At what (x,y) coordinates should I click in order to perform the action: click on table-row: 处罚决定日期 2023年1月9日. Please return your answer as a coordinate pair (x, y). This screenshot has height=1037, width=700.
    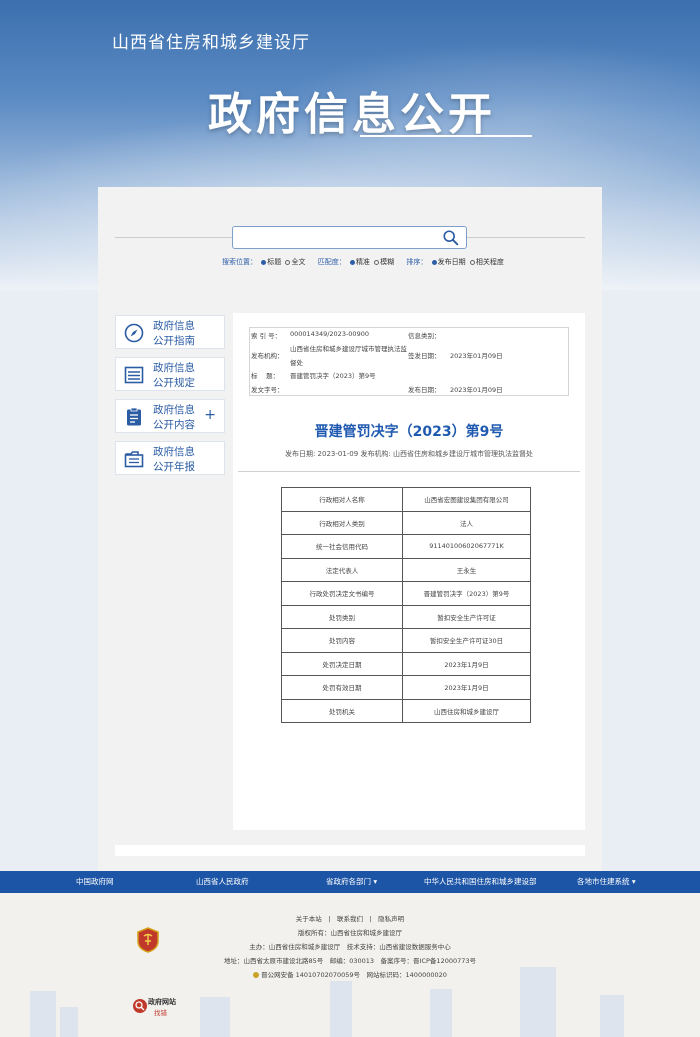
    Looking at the image, I should click on (406, 663).